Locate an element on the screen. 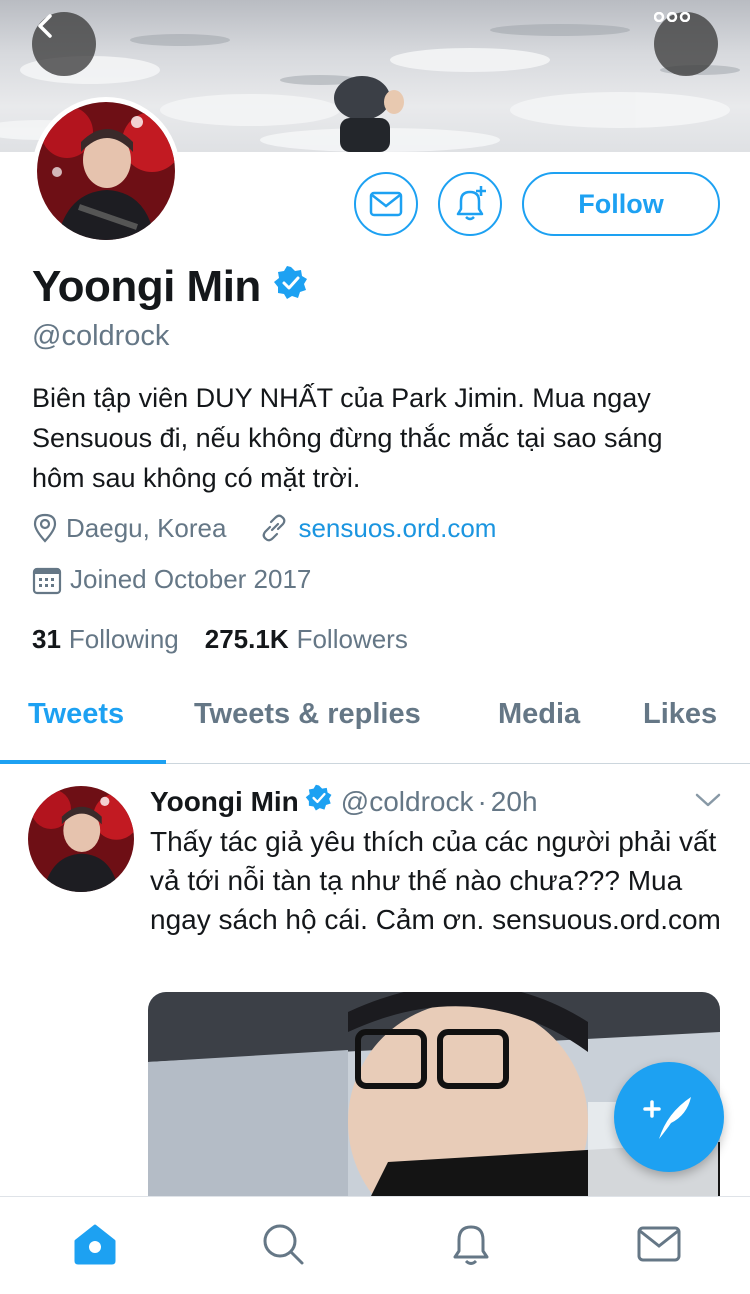  home-icon is located at coordinates (95, 1244).